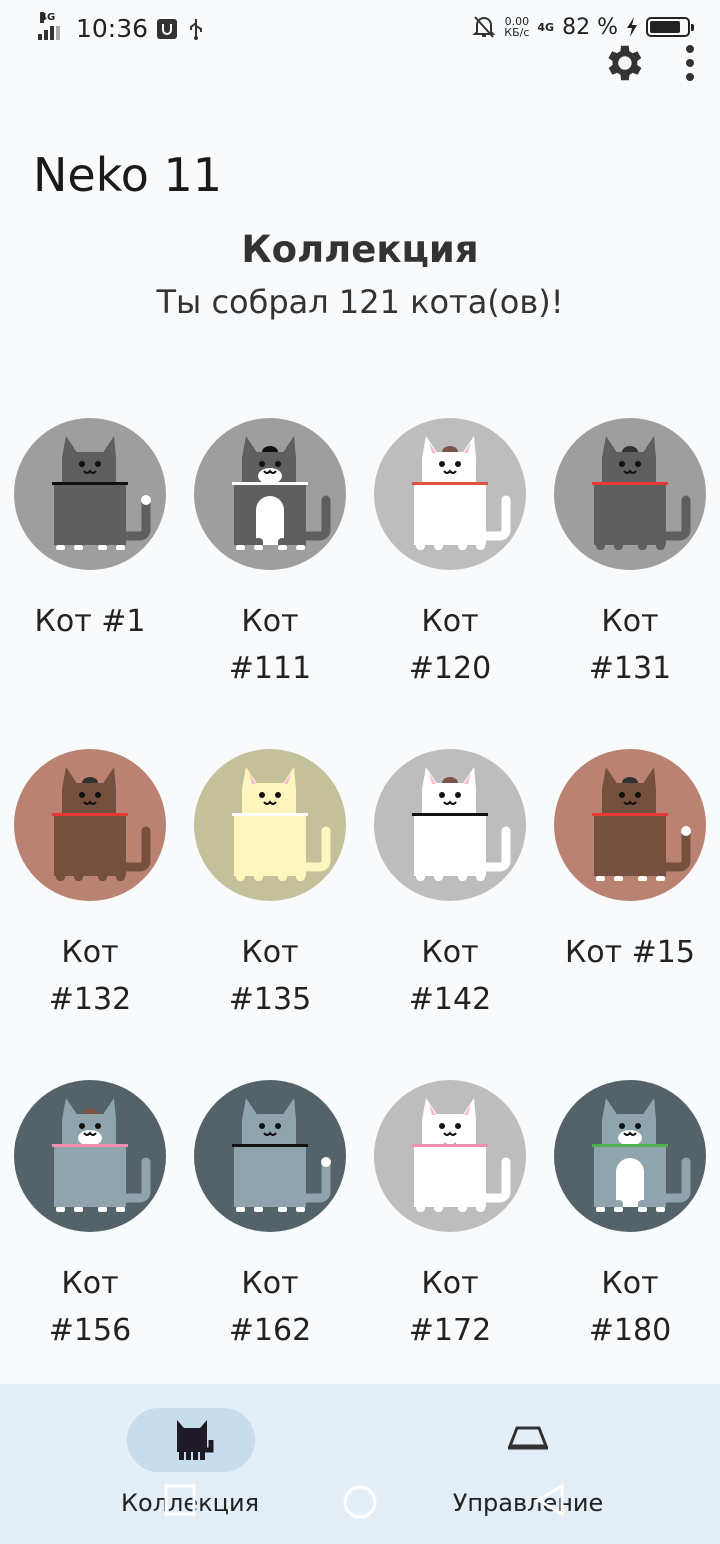 This screenshot has width=720, height=1544. What do you see at coordinates (450, 976) in the screenshot?
I see `cat-label: Кот #142` at bounding box center [450, 976].